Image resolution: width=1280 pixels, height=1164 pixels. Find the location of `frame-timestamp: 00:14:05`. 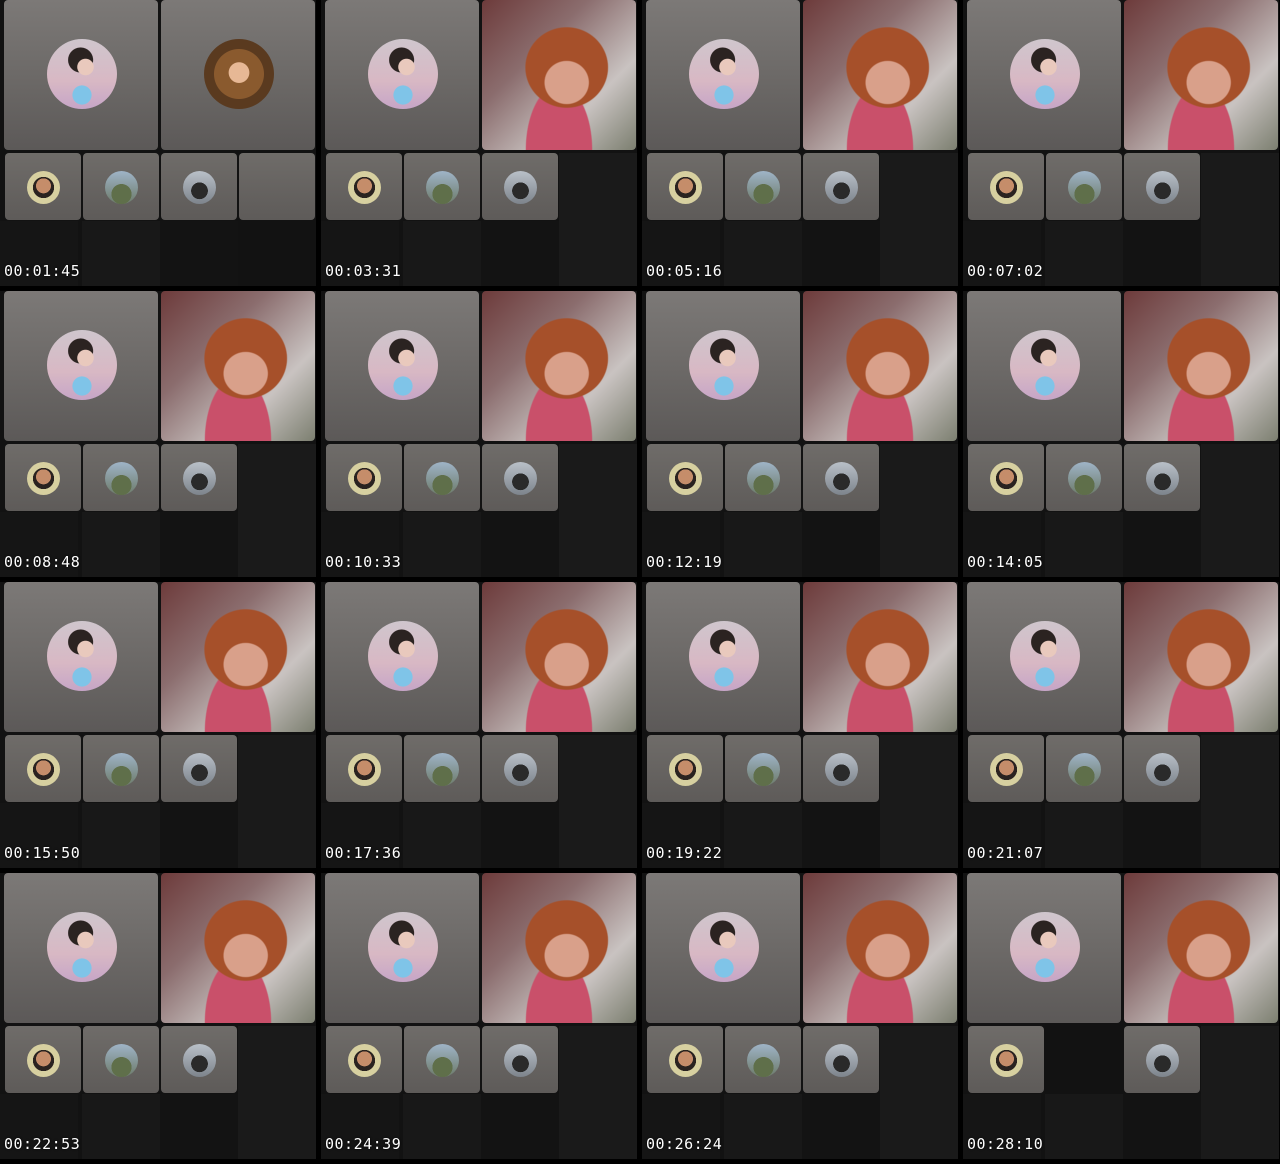

frame-timestamp: 00:14:05 is located at coordinates (1005, 562).